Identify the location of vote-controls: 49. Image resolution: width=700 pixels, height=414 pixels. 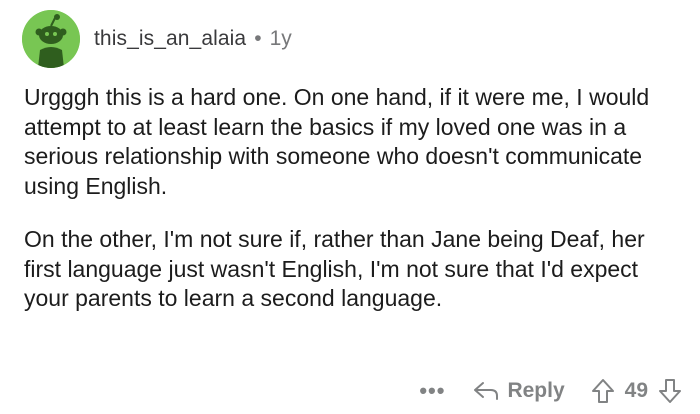
(636, 391).